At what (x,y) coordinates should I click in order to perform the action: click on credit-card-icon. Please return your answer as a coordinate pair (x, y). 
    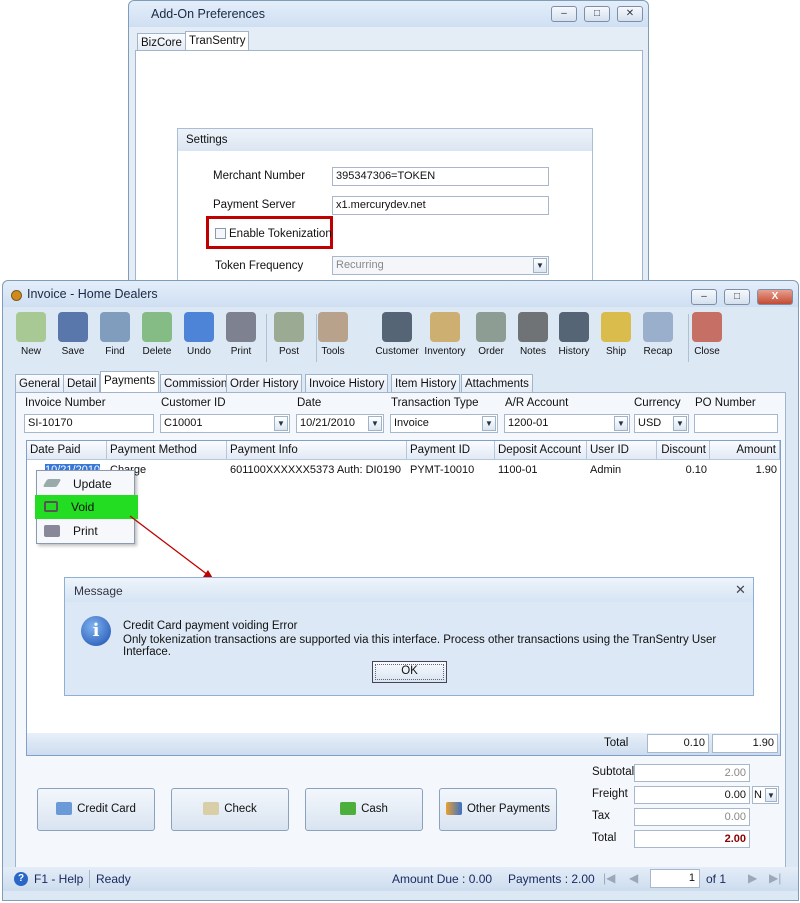
    Looking at the image, I should click on (64, 809).